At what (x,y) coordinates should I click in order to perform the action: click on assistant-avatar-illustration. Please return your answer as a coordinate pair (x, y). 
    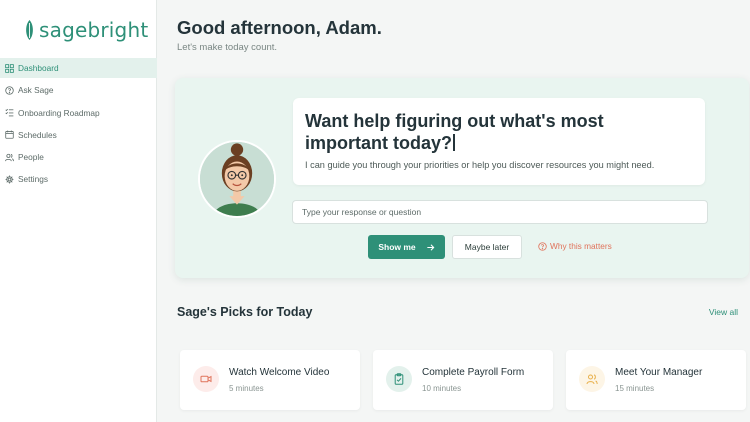
    Looking at the image, I should click on (237, 179).